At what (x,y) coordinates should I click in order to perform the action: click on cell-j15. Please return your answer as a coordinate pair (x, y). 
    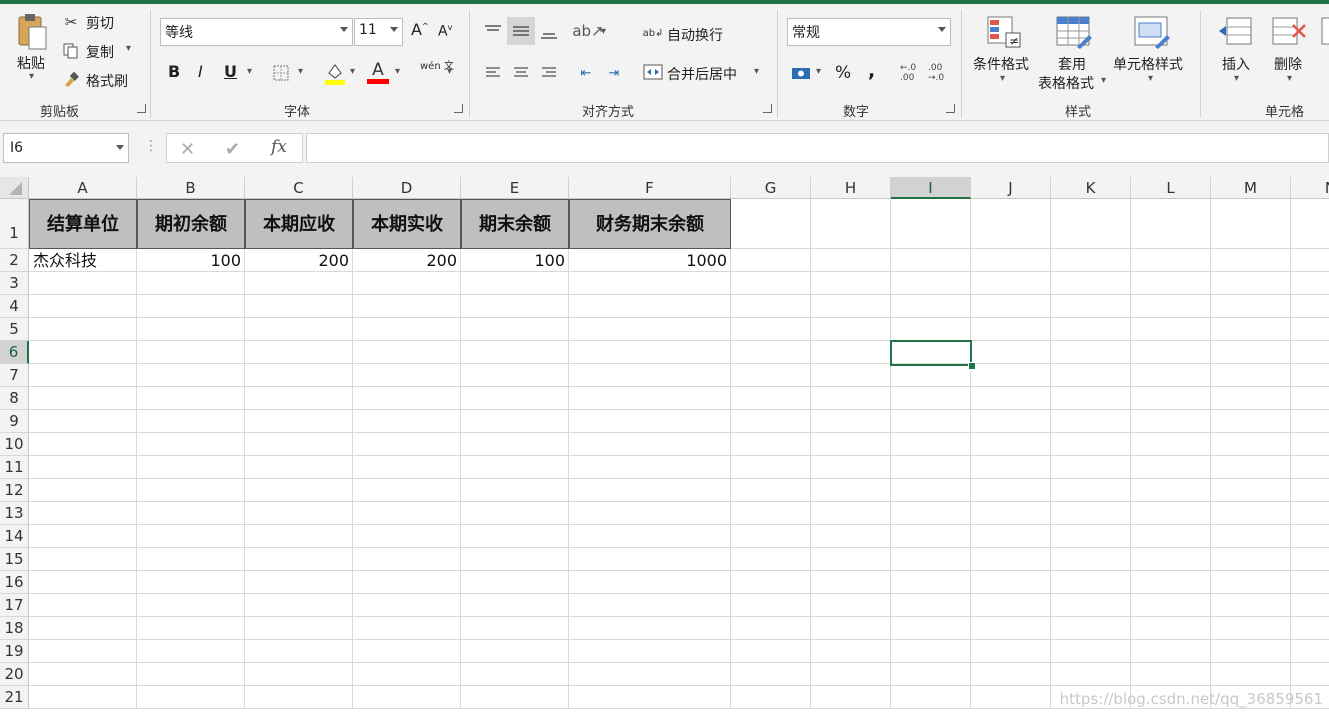
    Looking at the image, I should click on (1011, 559).